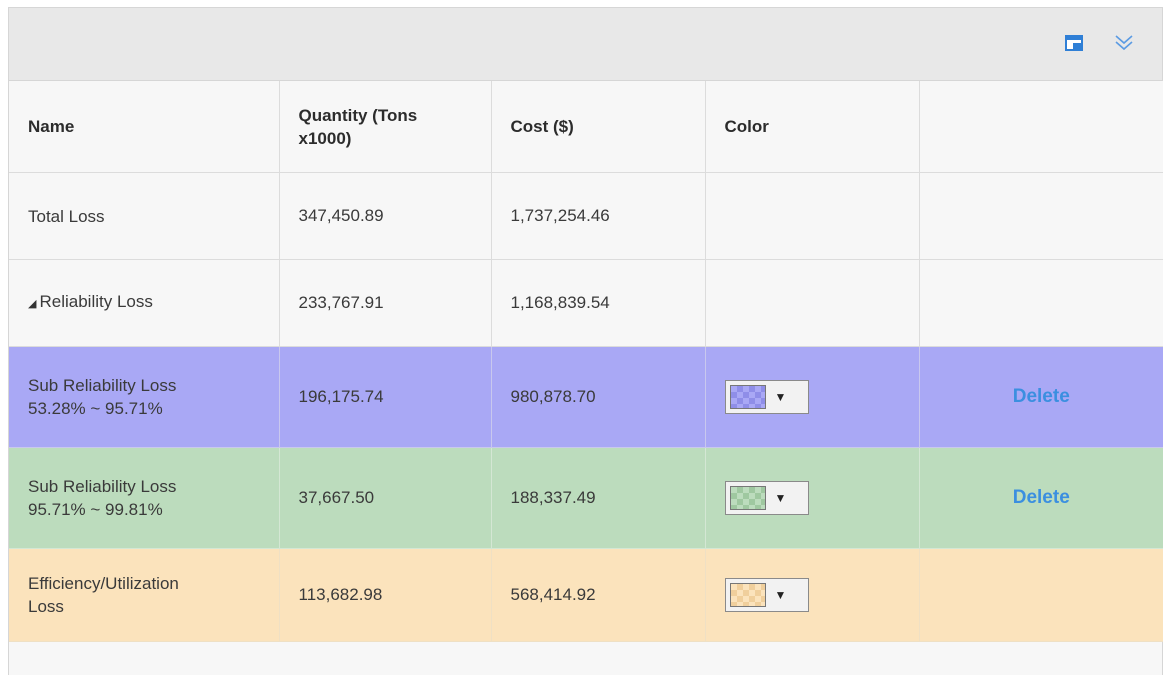  Describe the element at coordinates (385, 216) in the screenshot. I see `row-quantity: 347,450.89` at that location.